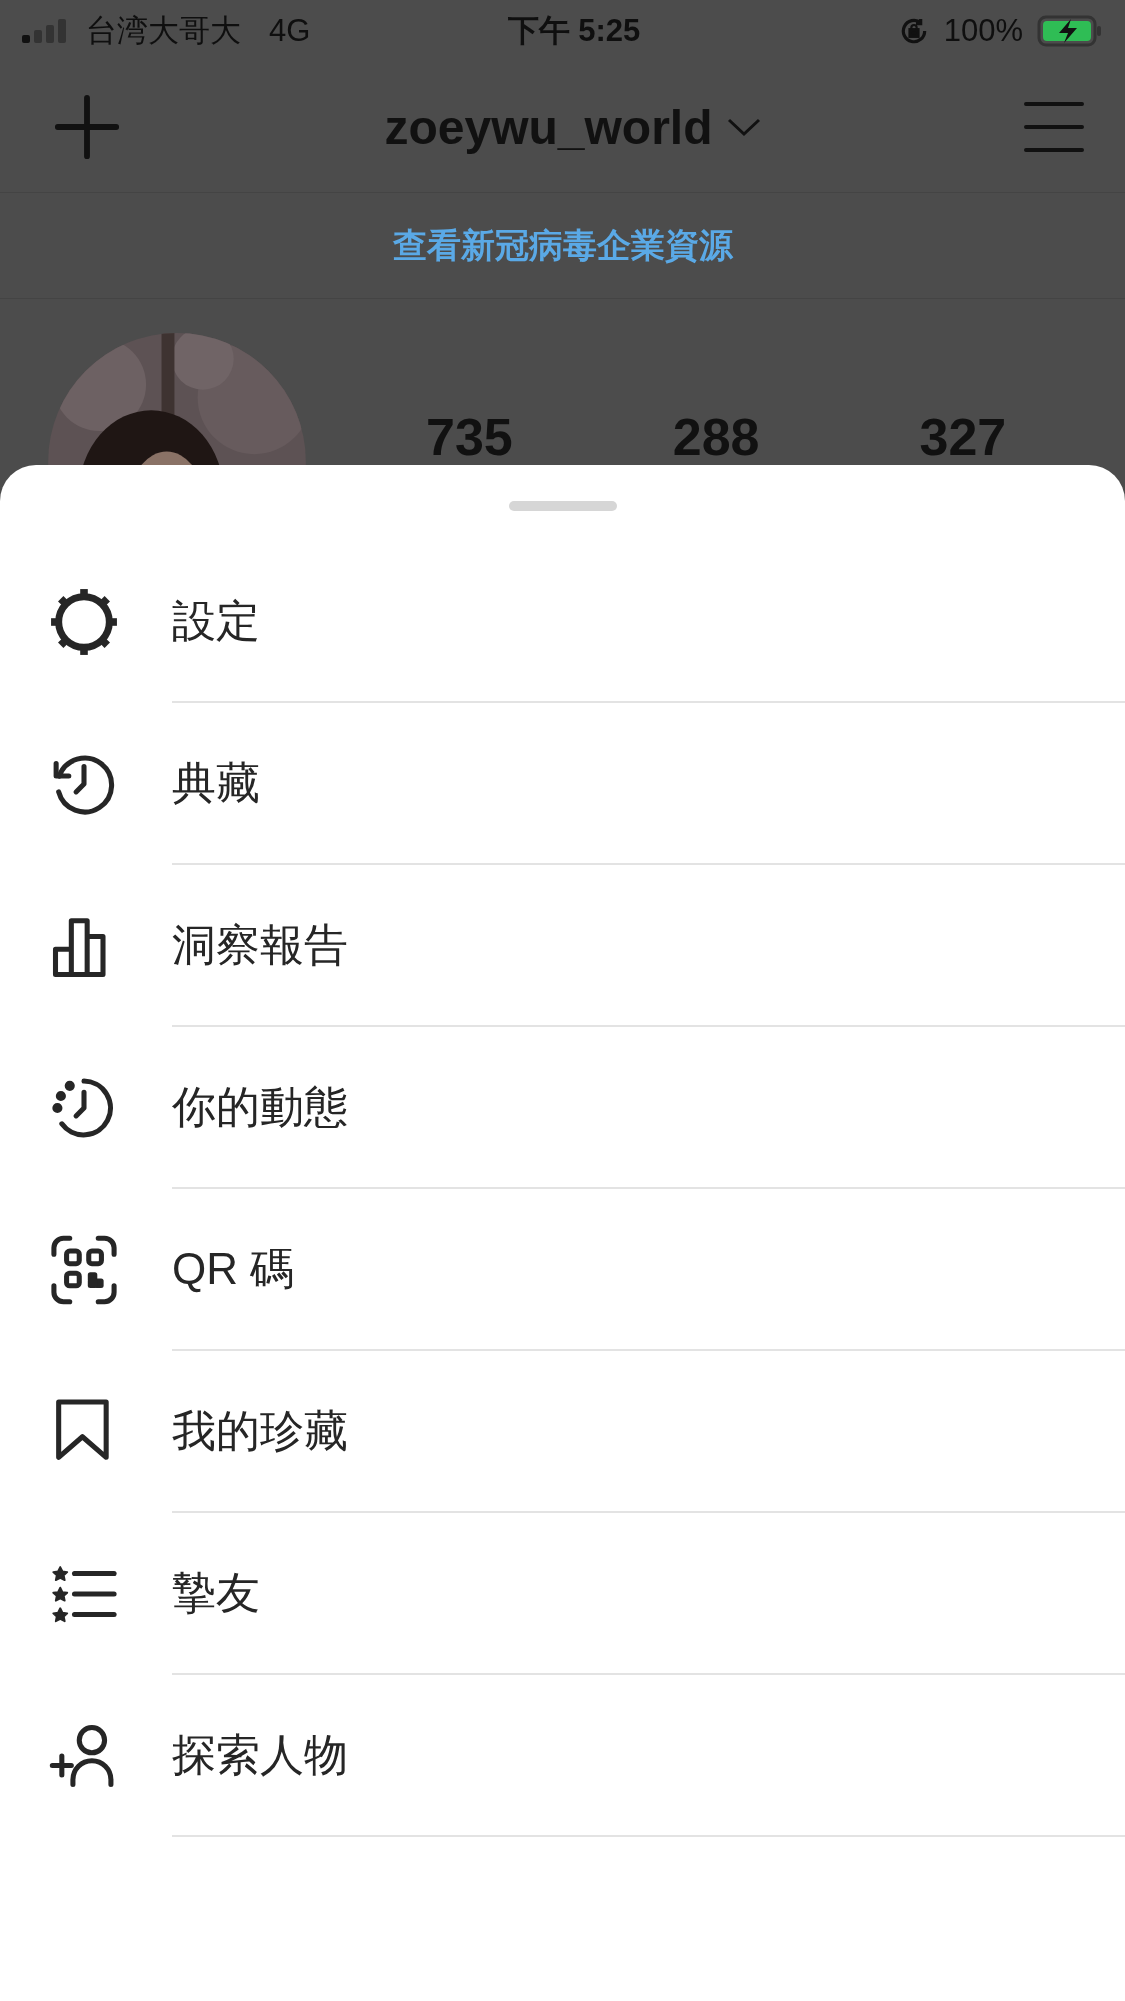 This screenshot has width=1125, height=2001. Describe the element at coordinates (574, 31) in the screenshot. I see `clock-time: 下午 5:25` at that location.